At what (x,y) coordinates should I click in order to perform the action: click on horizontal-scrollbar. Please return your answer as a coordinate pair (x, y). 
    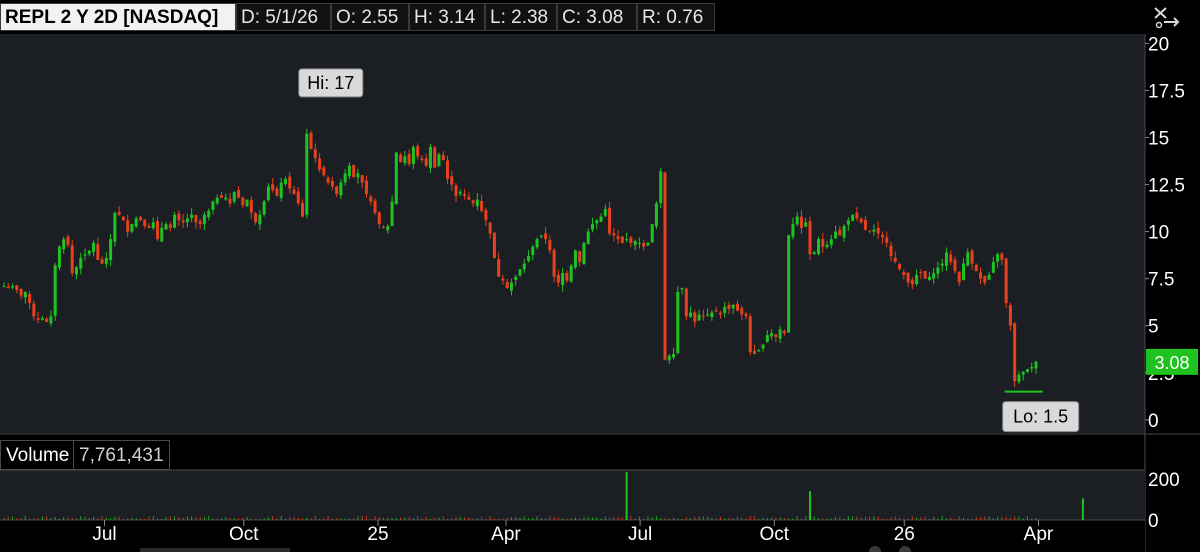
    Looking at the image, I should click on (215, 550).